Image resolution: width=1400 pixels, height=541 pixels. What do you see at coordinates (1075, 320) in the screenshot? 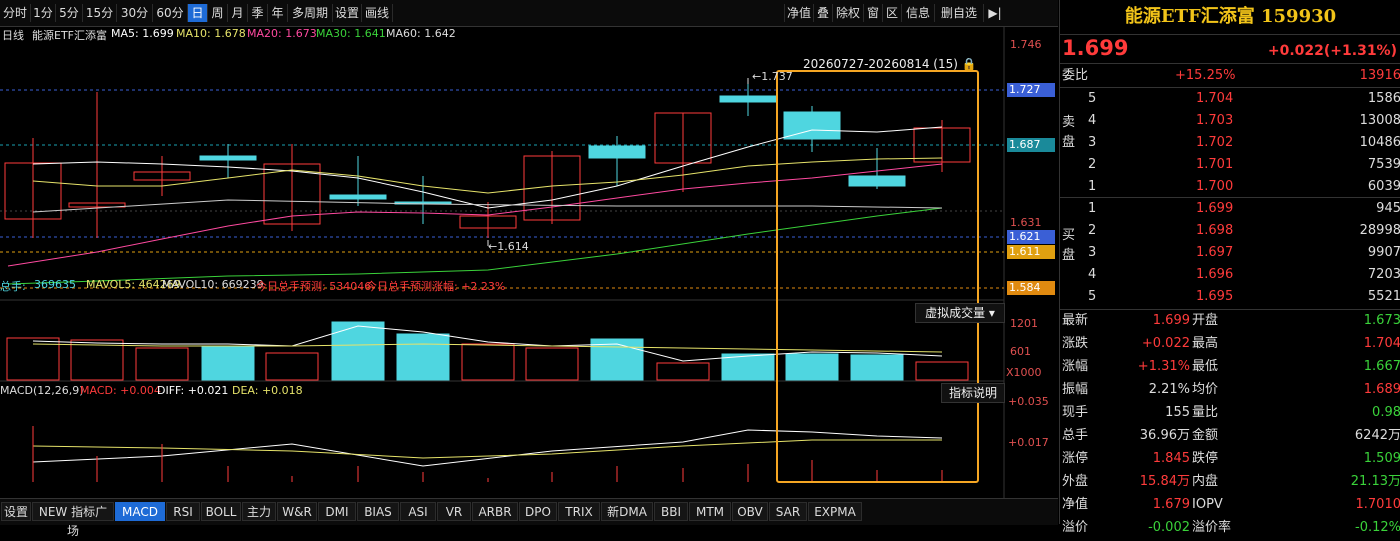
I see `stat-label: 最新` at bounding box center [1075, 320].